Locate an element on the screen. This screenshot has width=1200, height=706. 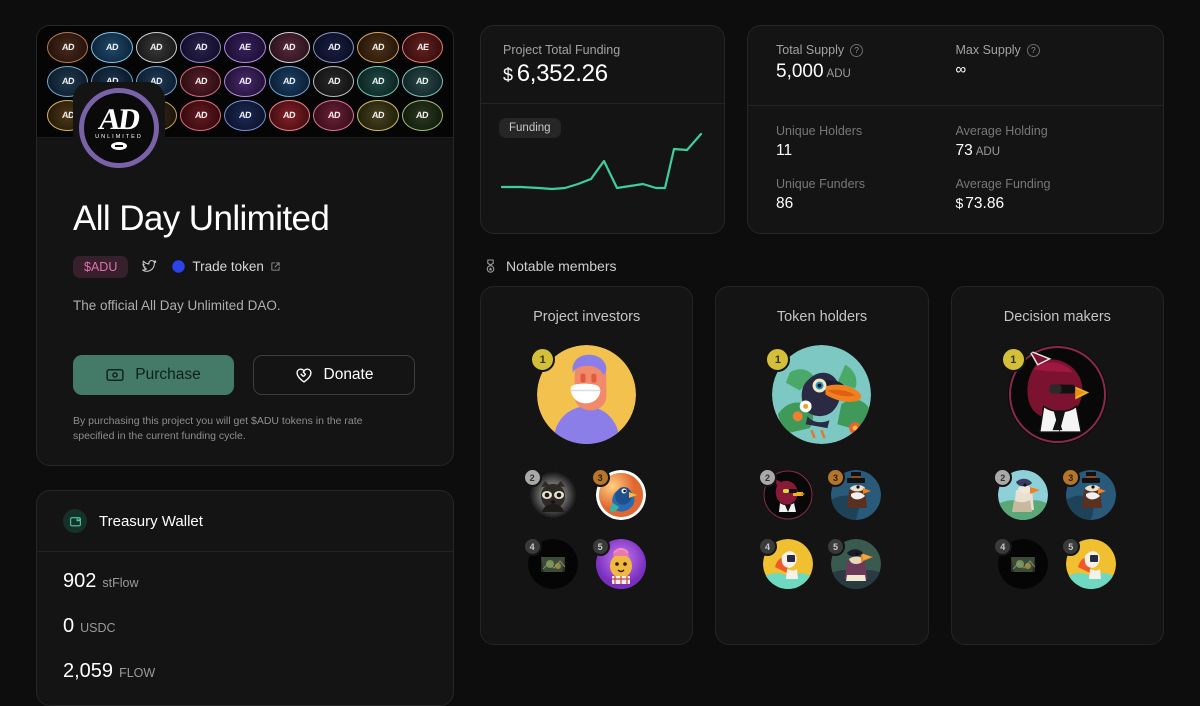
average-holding-value: 73 ADU is located at coordinates (1046, 151).